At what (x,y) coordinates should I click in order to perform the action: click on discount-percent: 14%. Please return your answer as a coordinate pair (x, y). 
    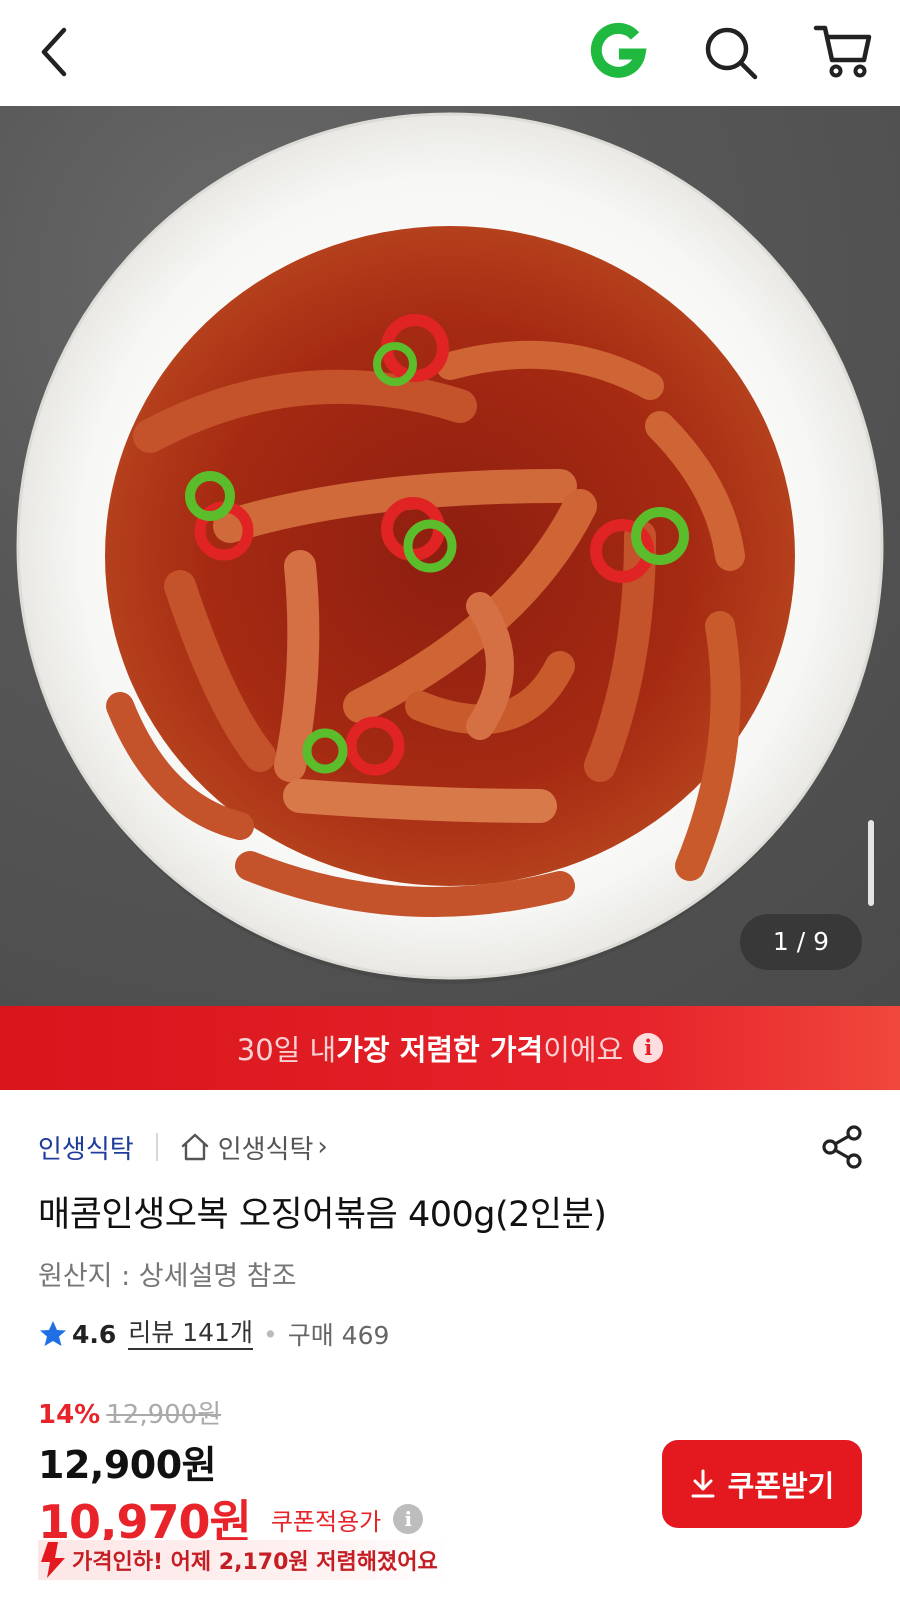
    Looking at the image, I should click on (69, 1415).